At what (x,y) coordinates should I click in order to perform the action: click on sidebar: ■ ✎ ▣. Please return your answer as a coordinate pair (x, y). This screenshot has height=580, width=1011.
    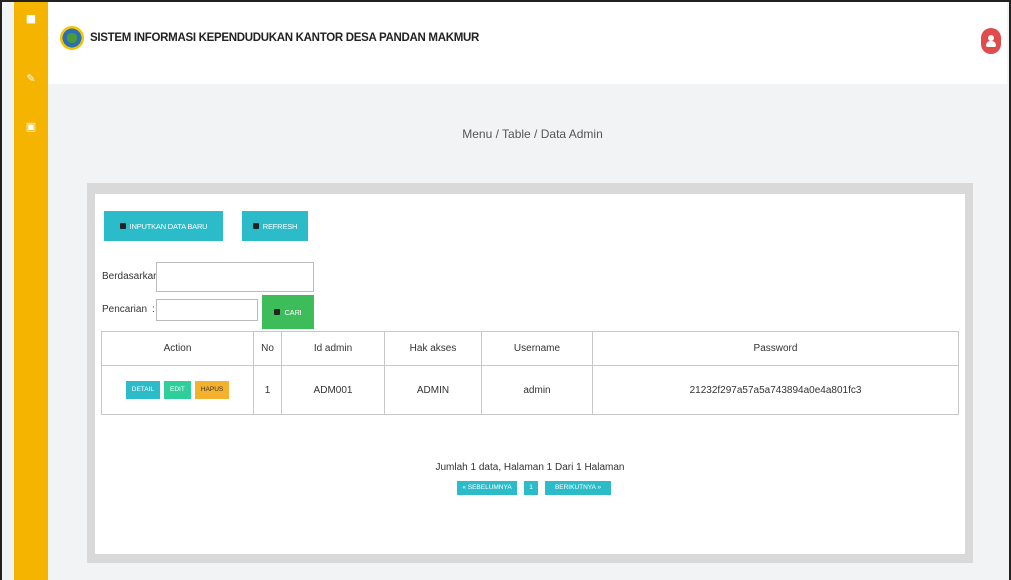
    Looking at the image, I should click on (31, 291).